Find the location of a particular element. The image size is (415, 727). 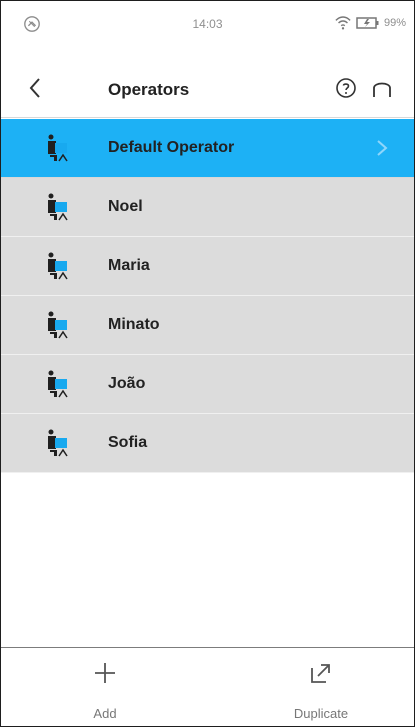

plus-icon is located at coordinates (105, 673).